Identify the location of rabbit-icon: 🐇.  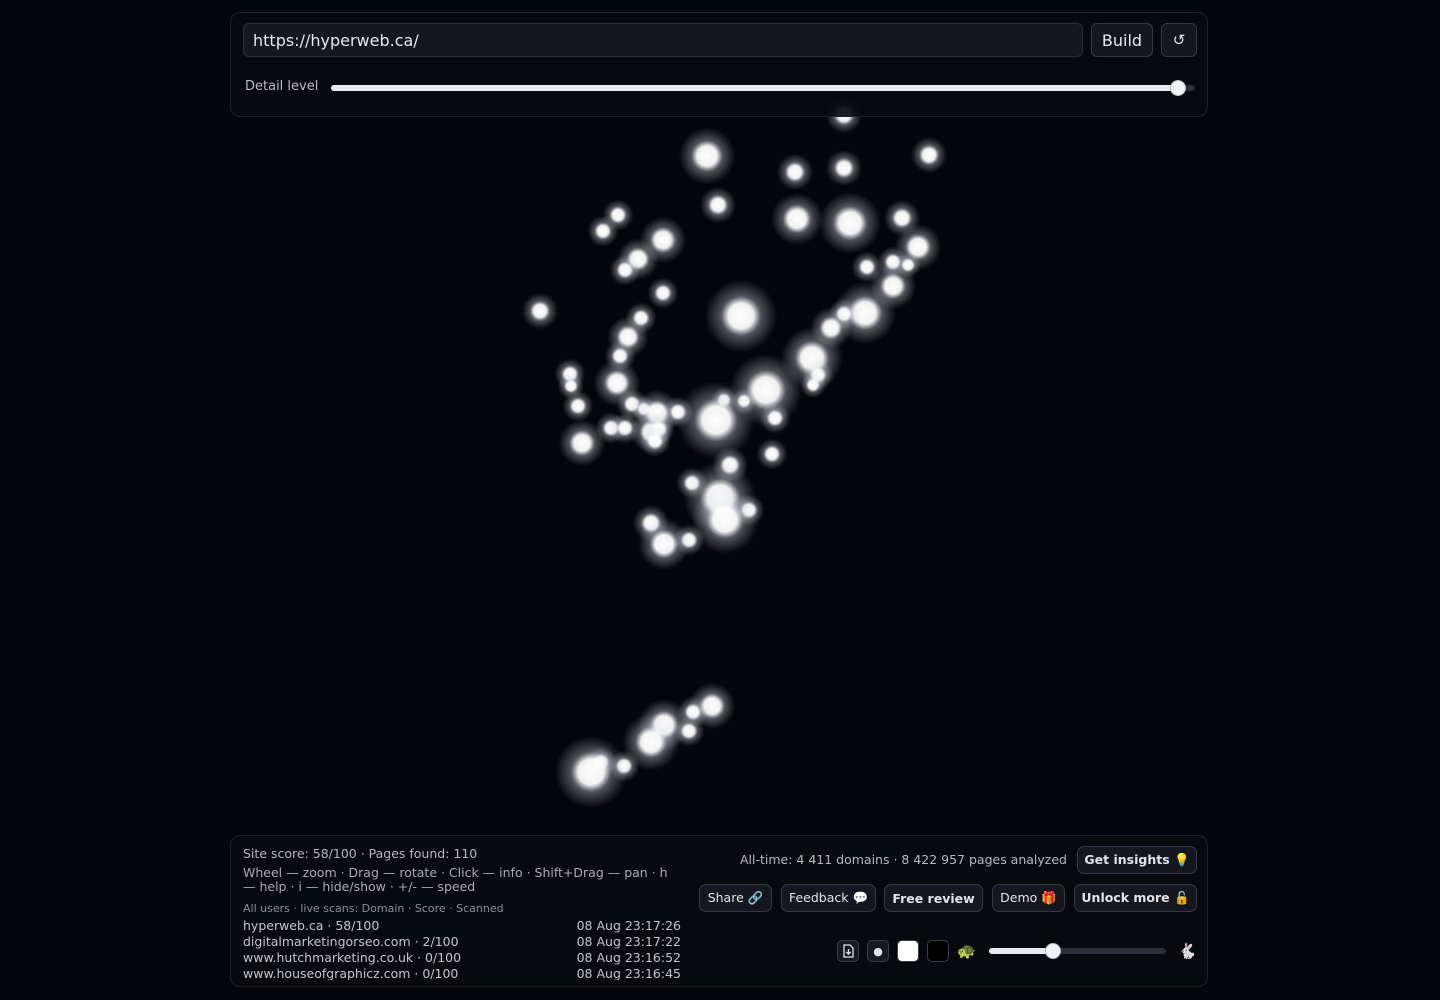
(1187, 951).